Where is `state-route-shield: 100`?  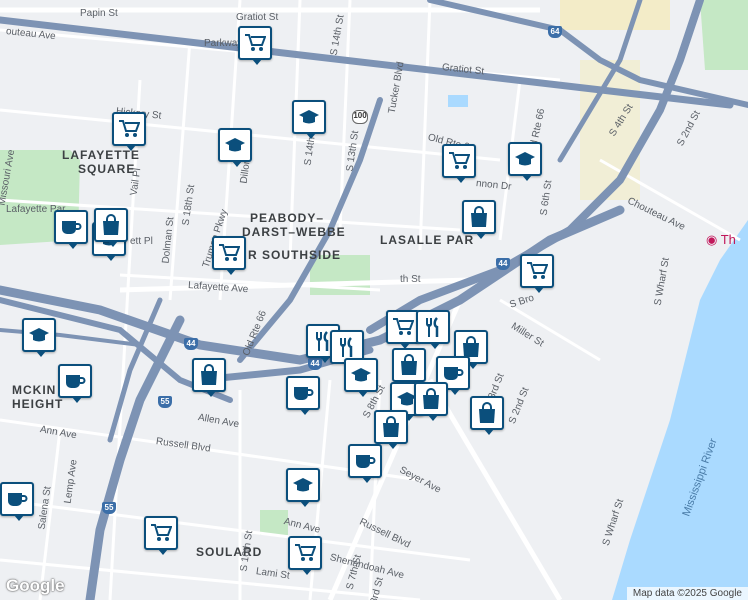 state-route-shield: 100 is located at coordinates (360, 117).